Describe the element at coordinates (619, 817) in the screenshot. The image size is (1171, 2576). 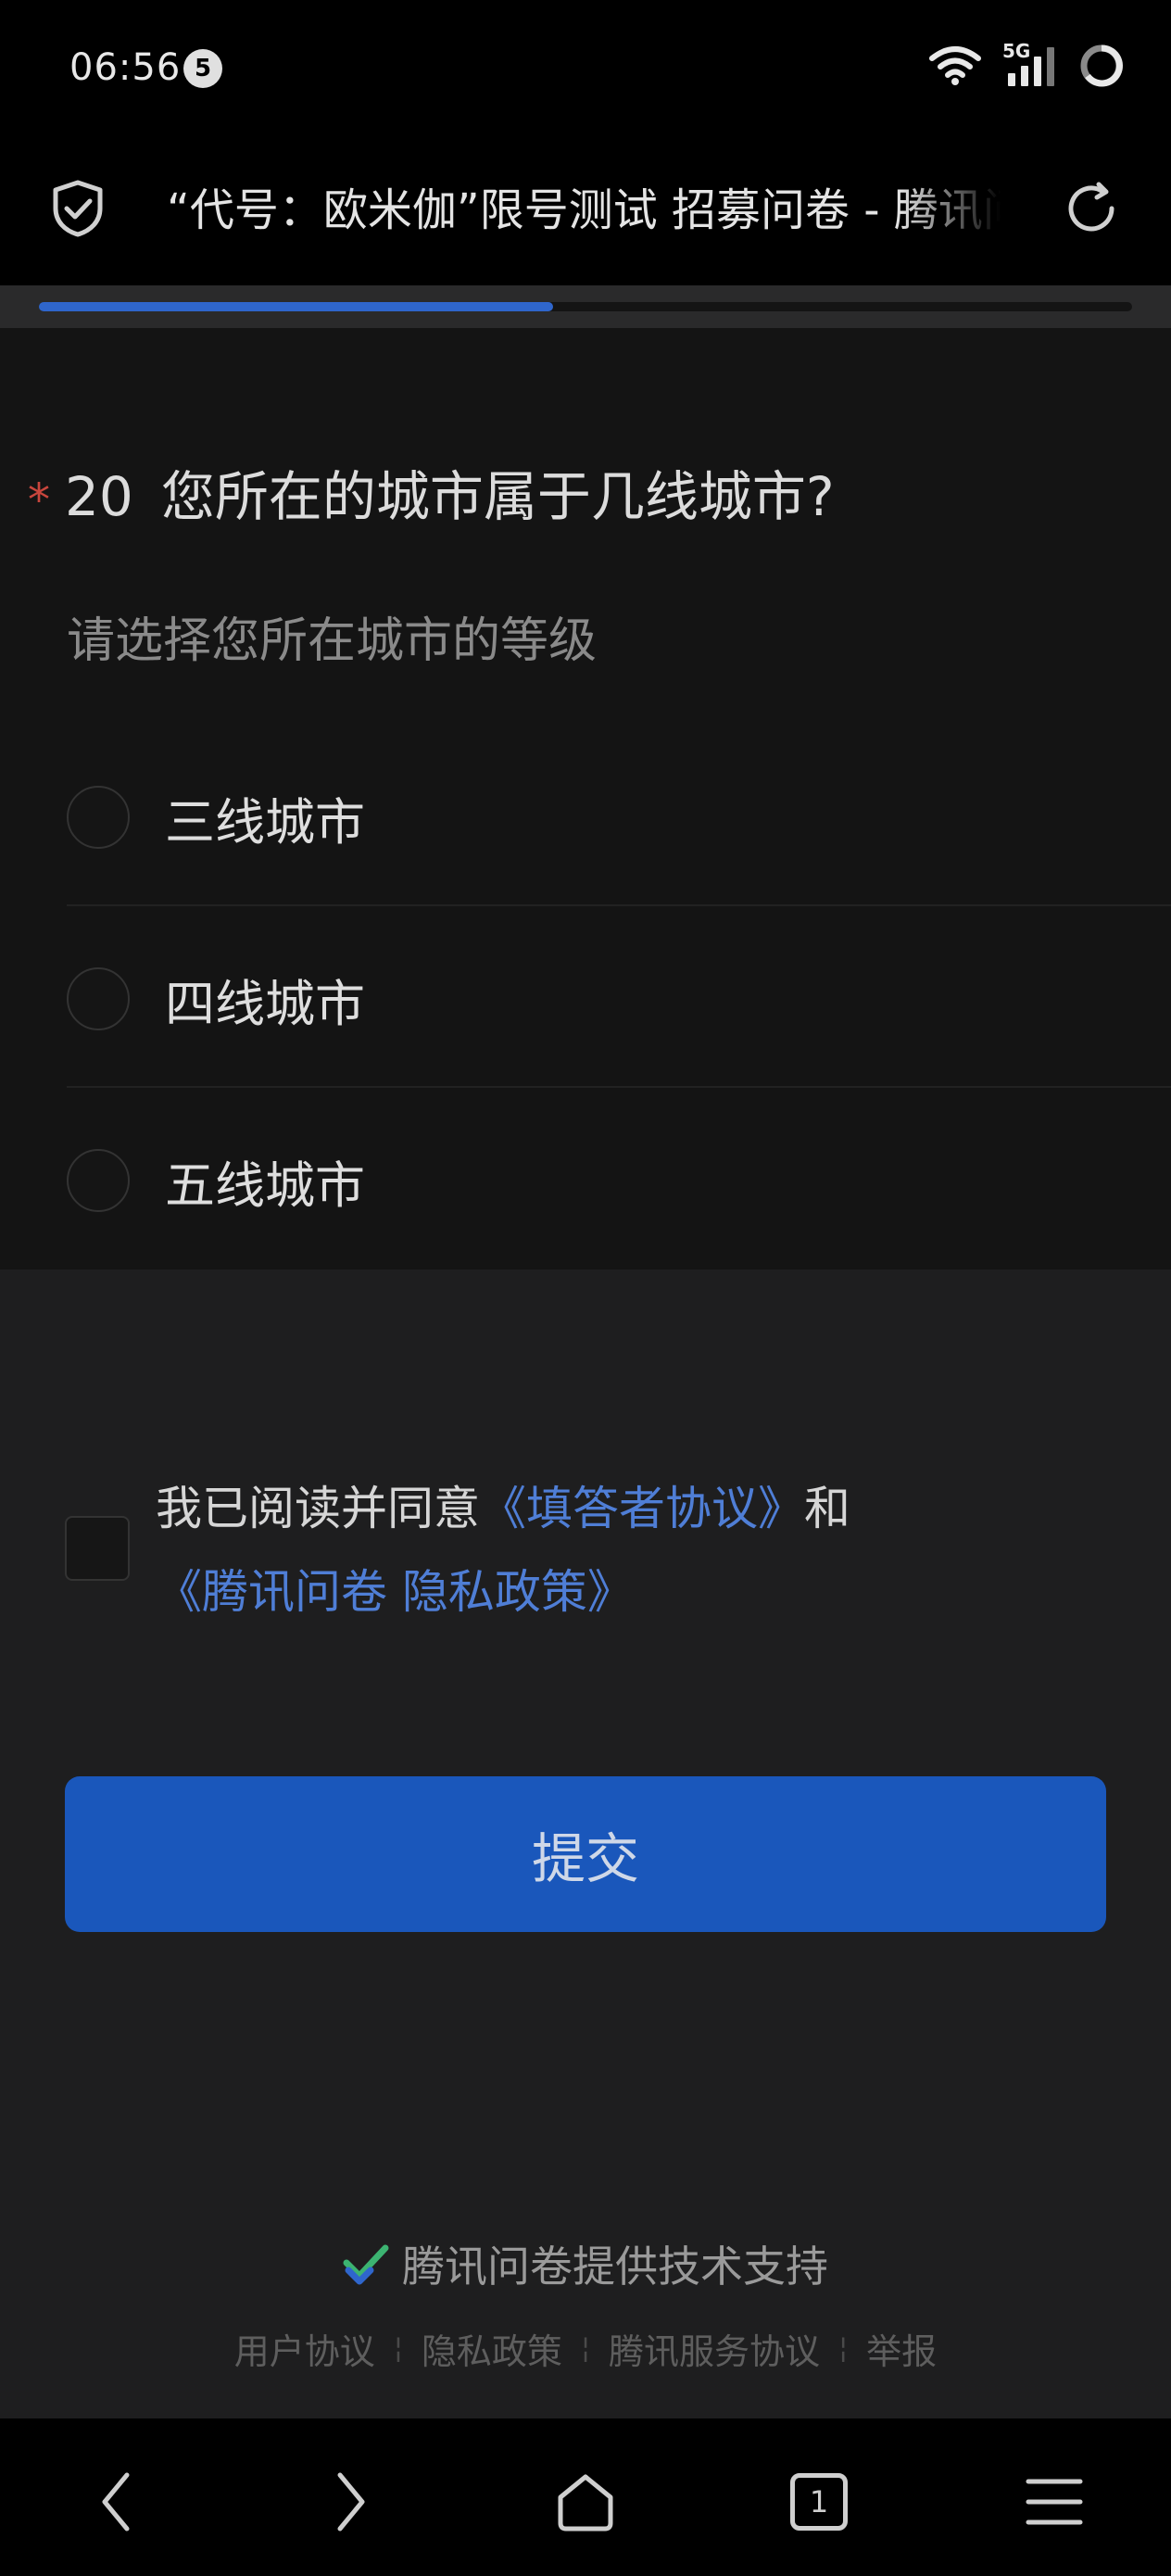
I see `option-third-tier: 三线城市` at that location.